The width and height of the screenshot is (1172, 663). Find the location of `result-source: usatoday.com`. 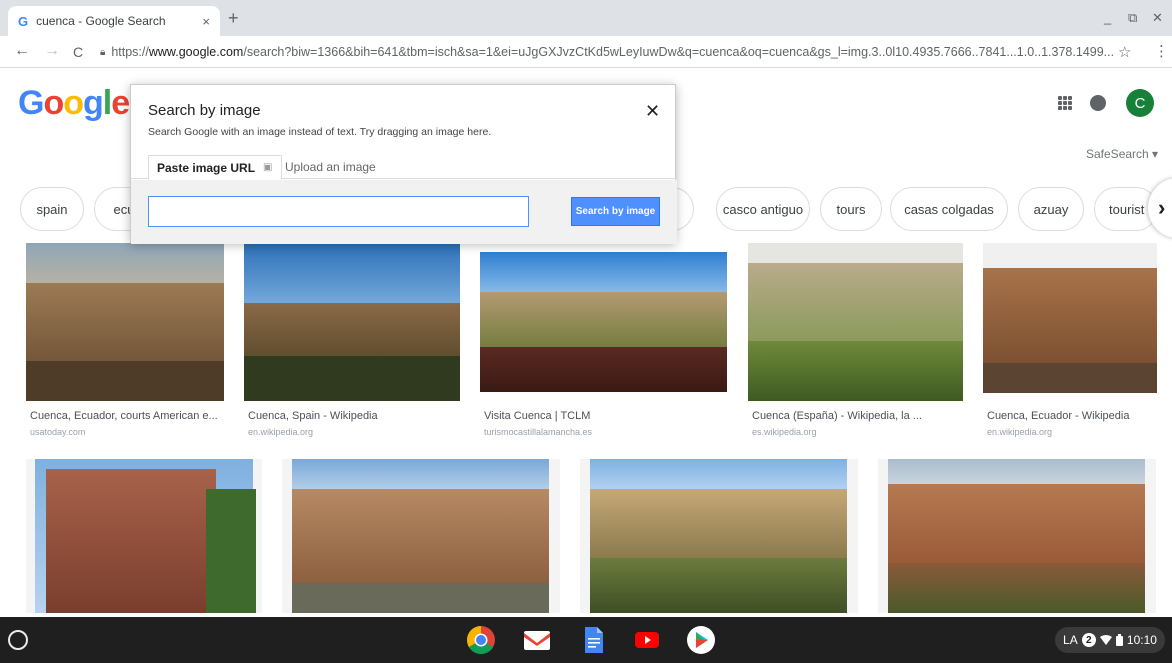

result-source: usatoday.com is located at coordinates (58, 432).